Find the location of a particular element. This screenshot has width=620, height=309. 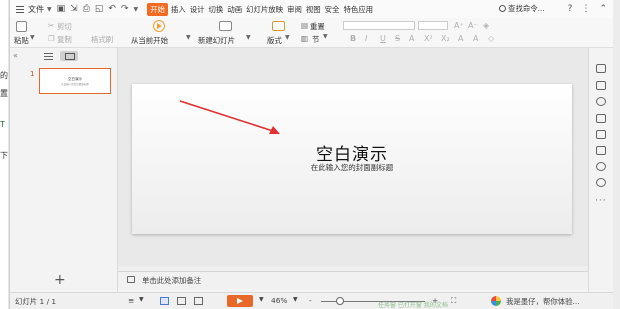

search-icon is located at coordinates (503, 8).